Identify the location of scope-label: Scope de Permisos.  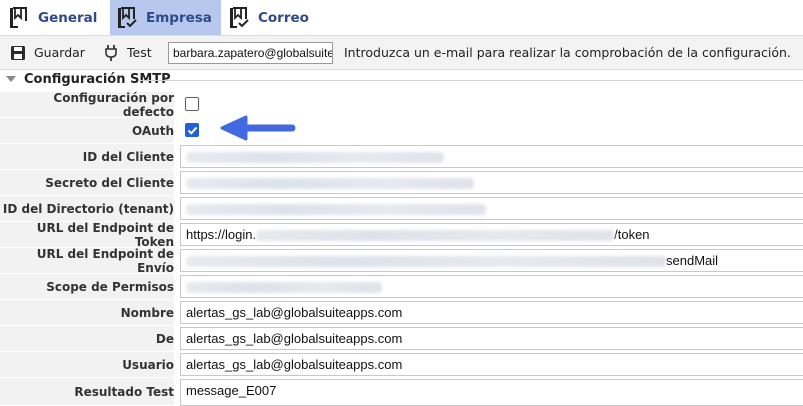
(87, 287).